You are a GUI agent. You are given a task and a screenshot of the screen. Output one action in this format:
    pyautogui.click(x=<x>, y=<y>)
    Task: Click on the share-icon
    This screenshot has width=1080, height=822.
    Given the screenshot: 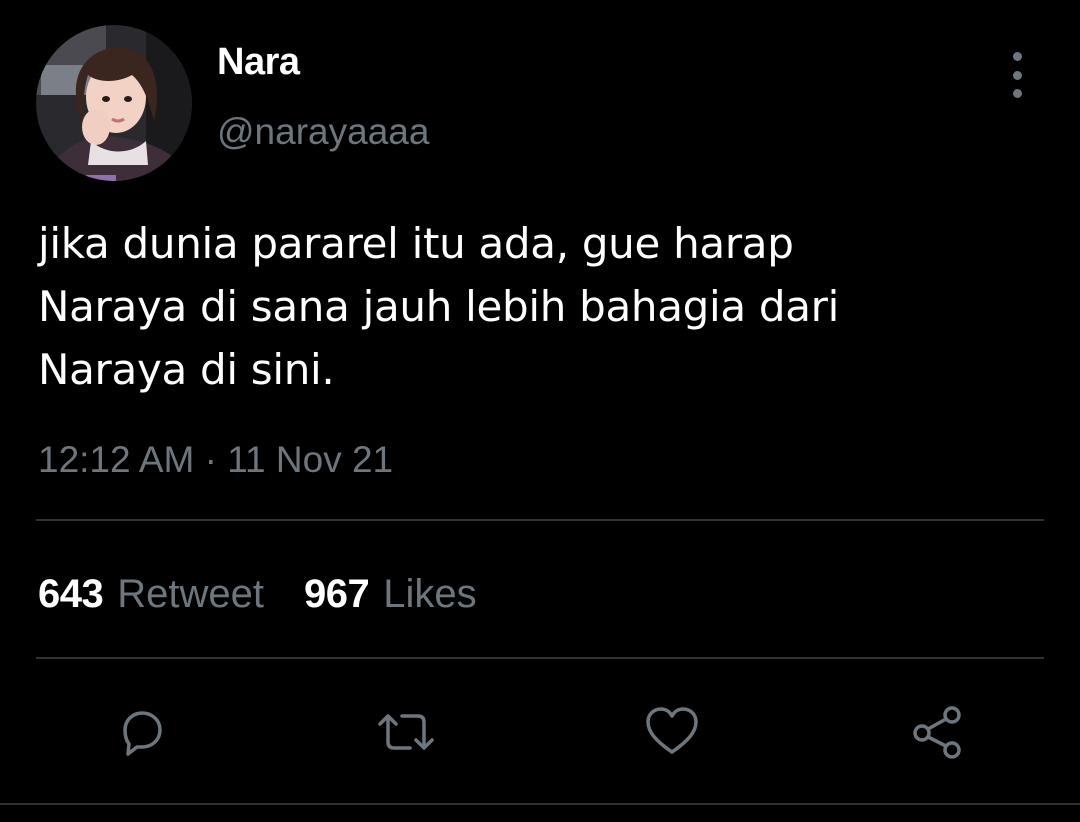 What is the action you would take?
    pyautogui.click(x=937, y=732)
    